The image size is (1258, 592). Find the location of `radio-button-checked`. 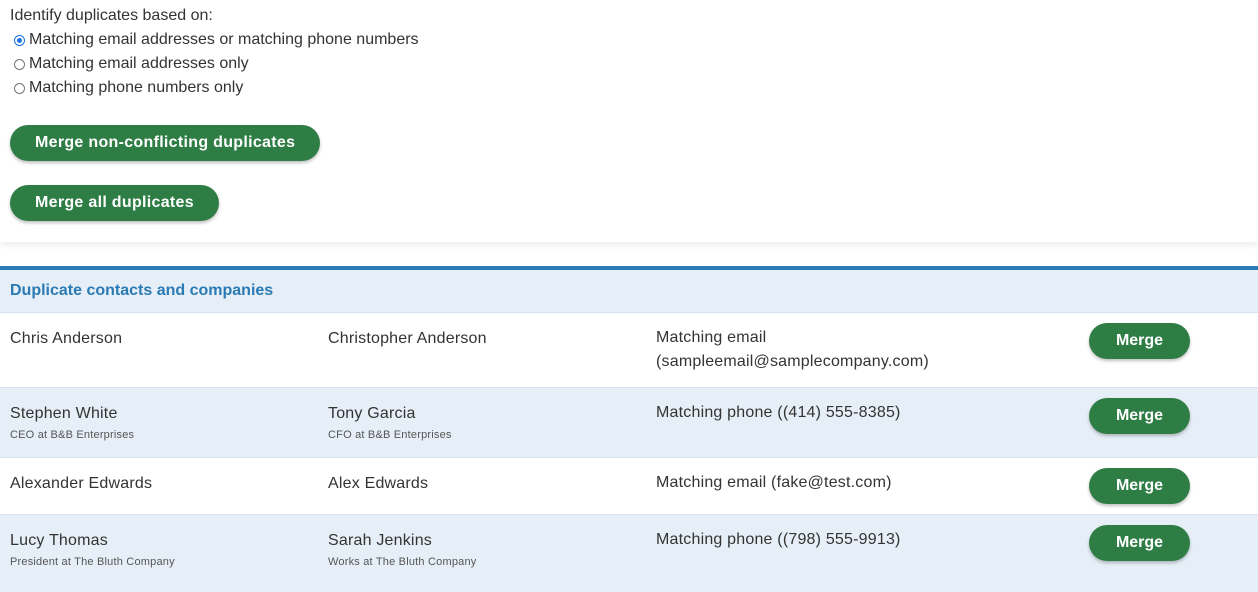

radio-button-checked is located at coordinates (19, 40).